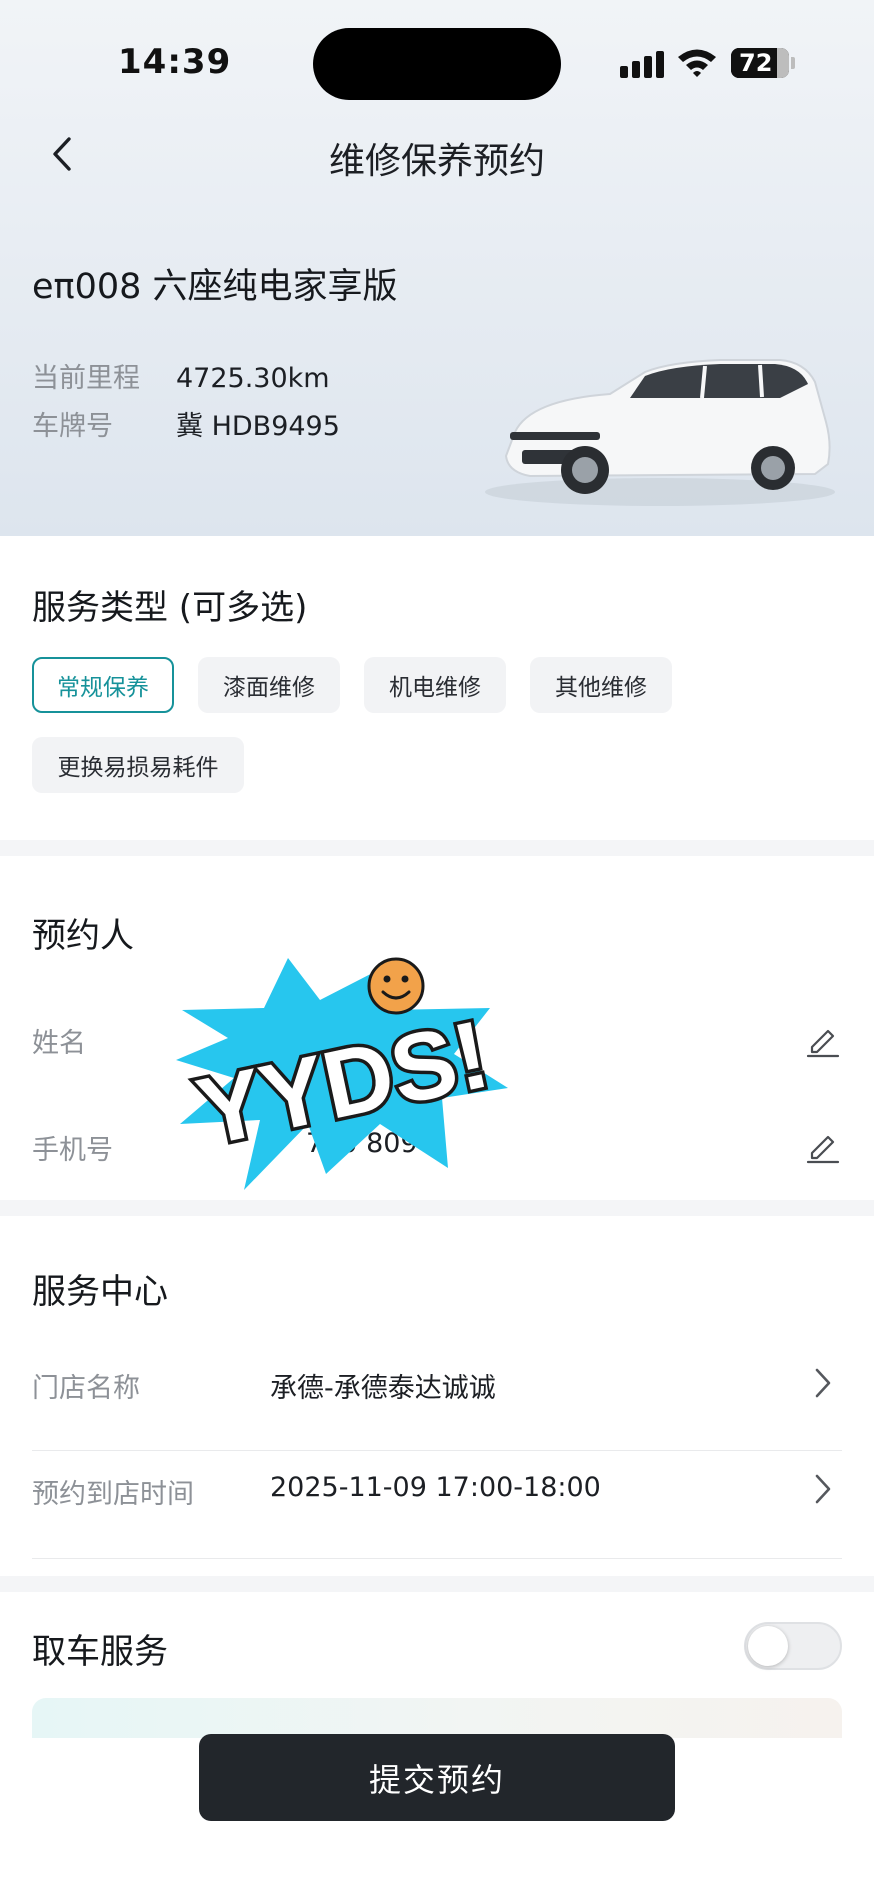  I want to click on battery-level: 72, so click(756, 63).